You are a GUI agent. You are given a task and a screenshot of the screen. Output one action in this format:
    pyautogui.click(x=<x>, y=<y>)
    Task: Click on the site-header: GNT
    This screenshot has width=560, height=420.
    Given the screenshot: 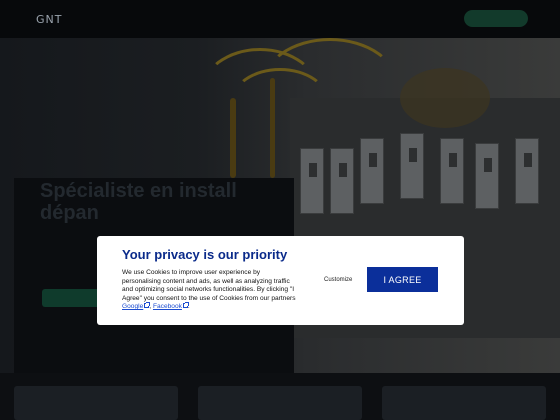 What is the action you would take?
    pyautogui.click(x=280, y=19)
    